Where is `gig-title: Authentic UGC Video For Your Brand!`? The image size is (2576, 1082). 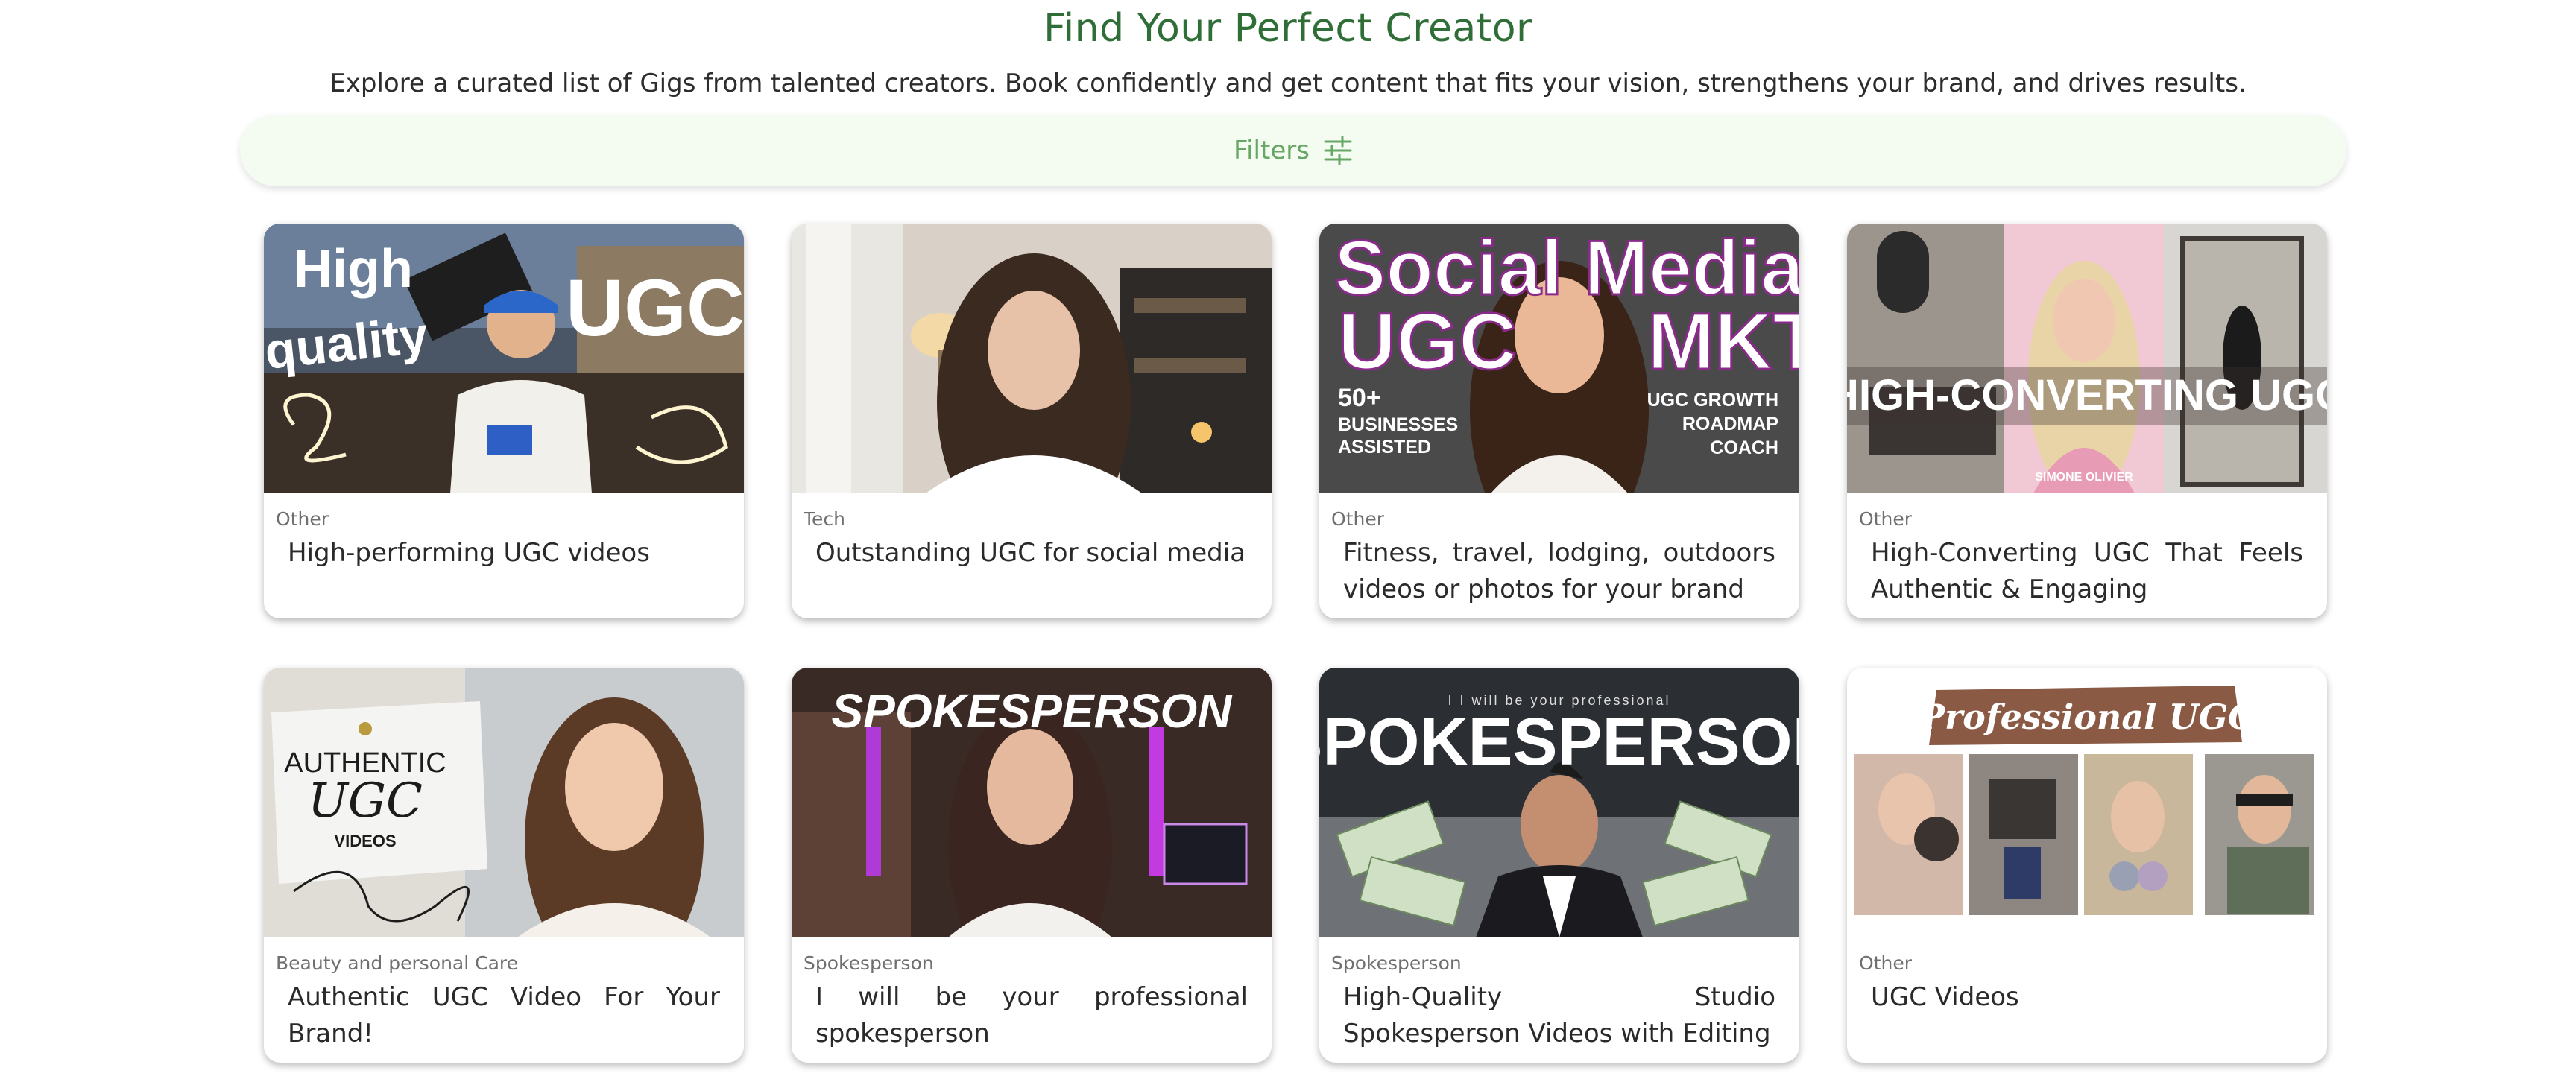 gig-title: Authentic UGC Video For Your Brand! is located at coordinates (504, 1015).